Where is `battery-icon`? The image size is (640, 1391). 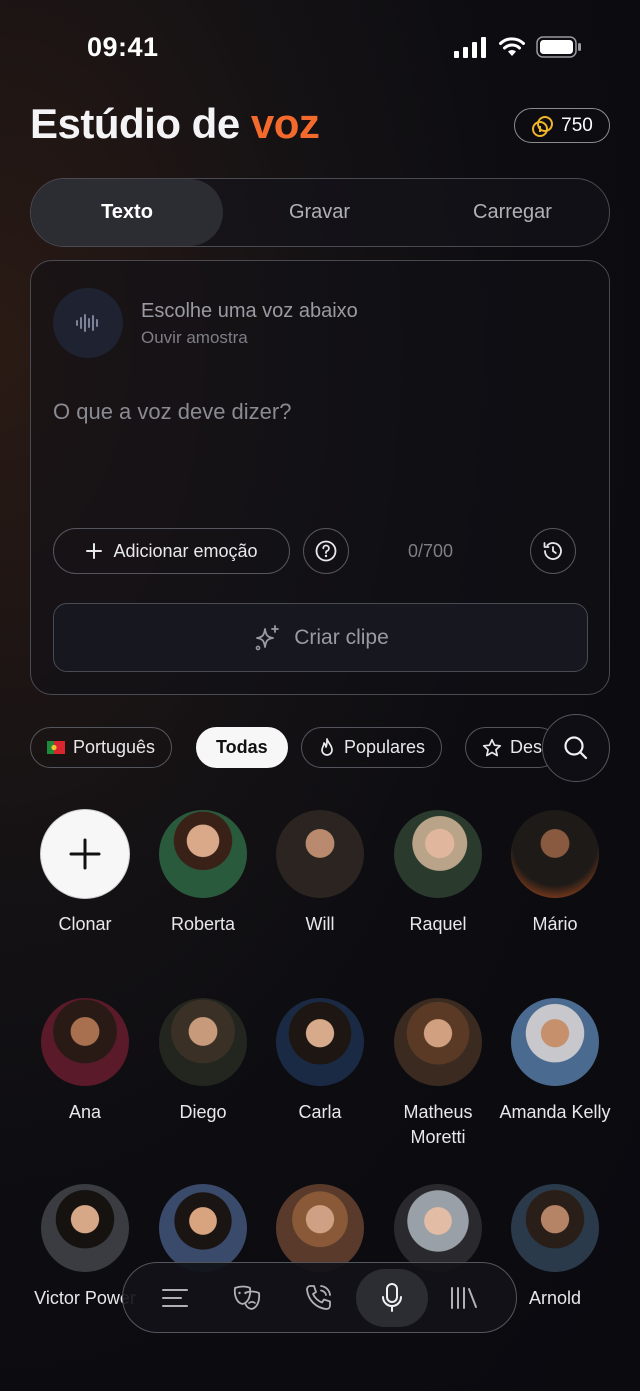
battery-icon is located at coordinates (558, 47).